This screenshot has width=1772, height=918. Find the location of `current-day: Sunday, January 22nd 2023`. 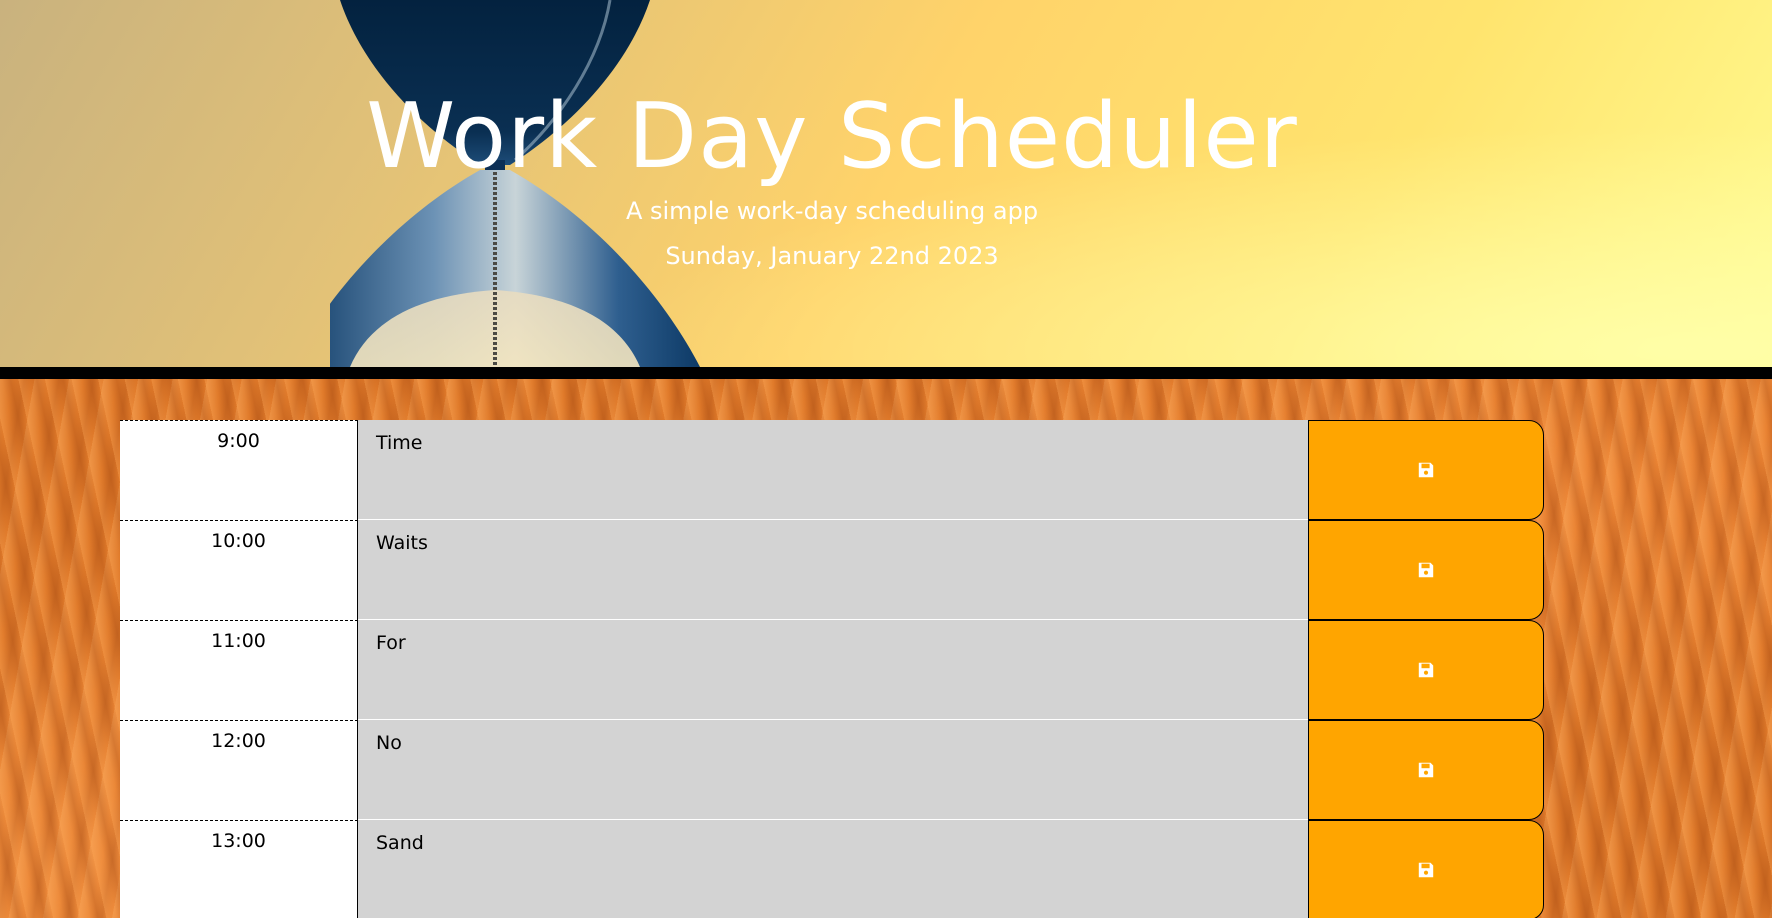

current-day: Sunday, January 22nd 2023 is located at coordinates (832, 256).